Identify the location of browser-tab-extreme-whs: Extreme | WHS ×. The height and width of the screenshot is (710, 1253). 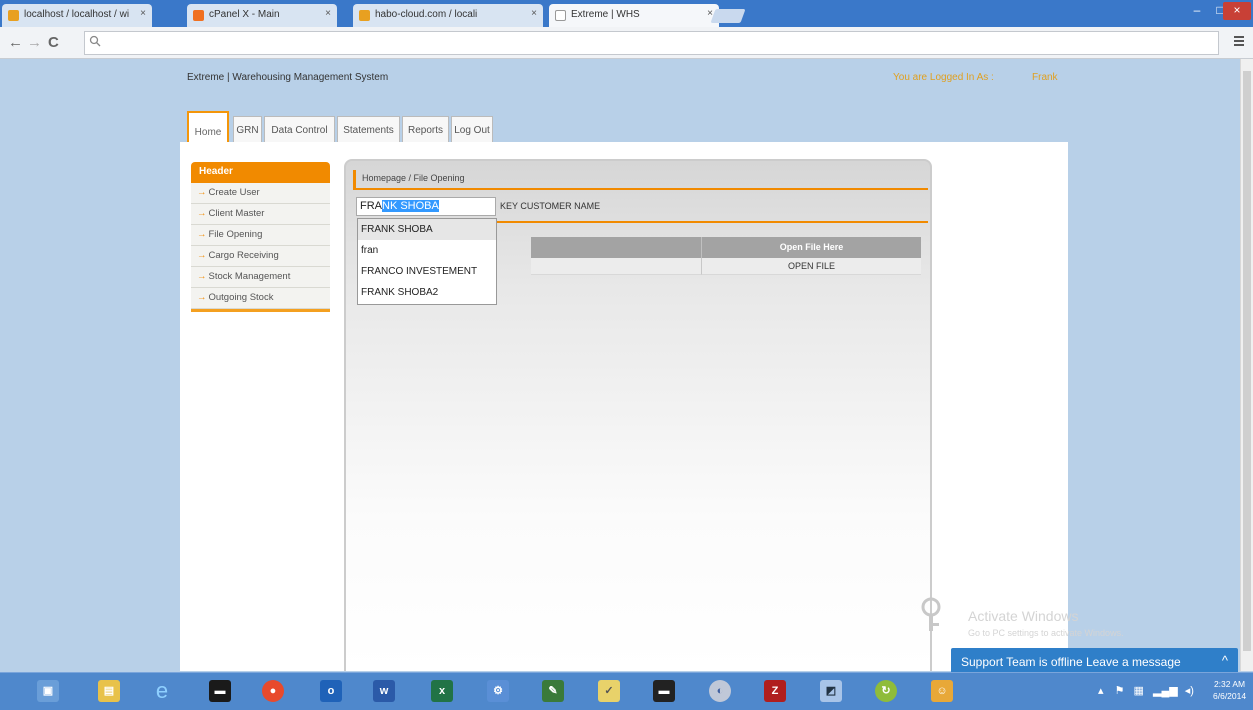
(634, 15).